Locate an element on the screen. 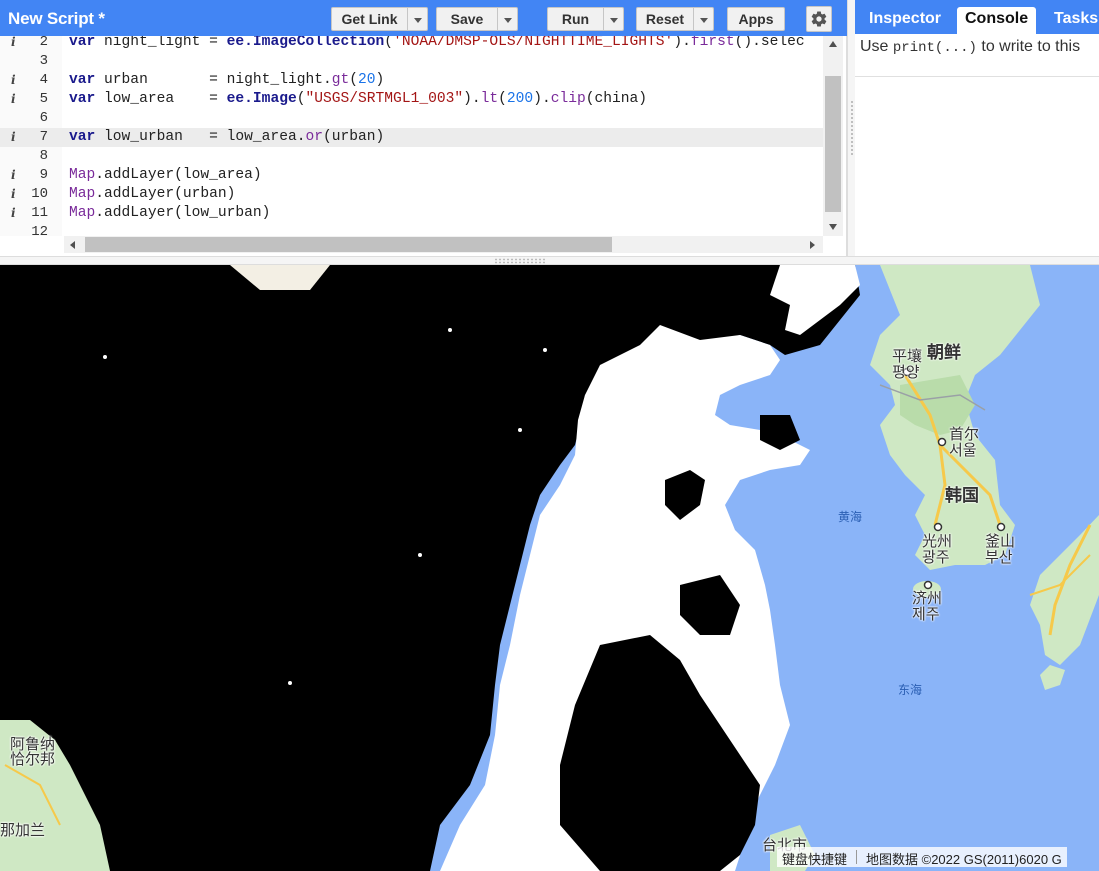 This screenshot has width=1099, height=871. code-text: Map.addLayer(low_area) is located at coordinates (165, 175).